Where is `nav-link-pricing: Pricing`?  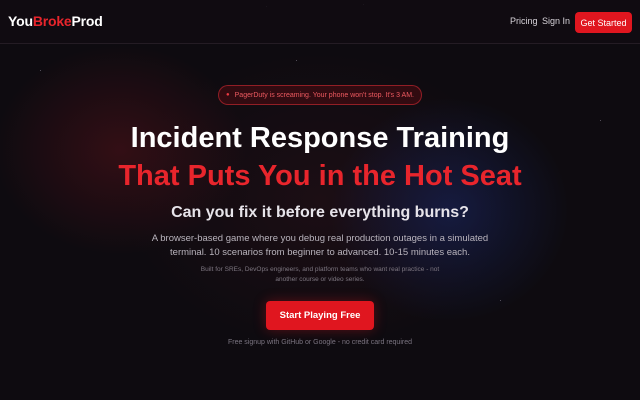
nav-link-pricing: Pricing is located at coordinates (524, 21).